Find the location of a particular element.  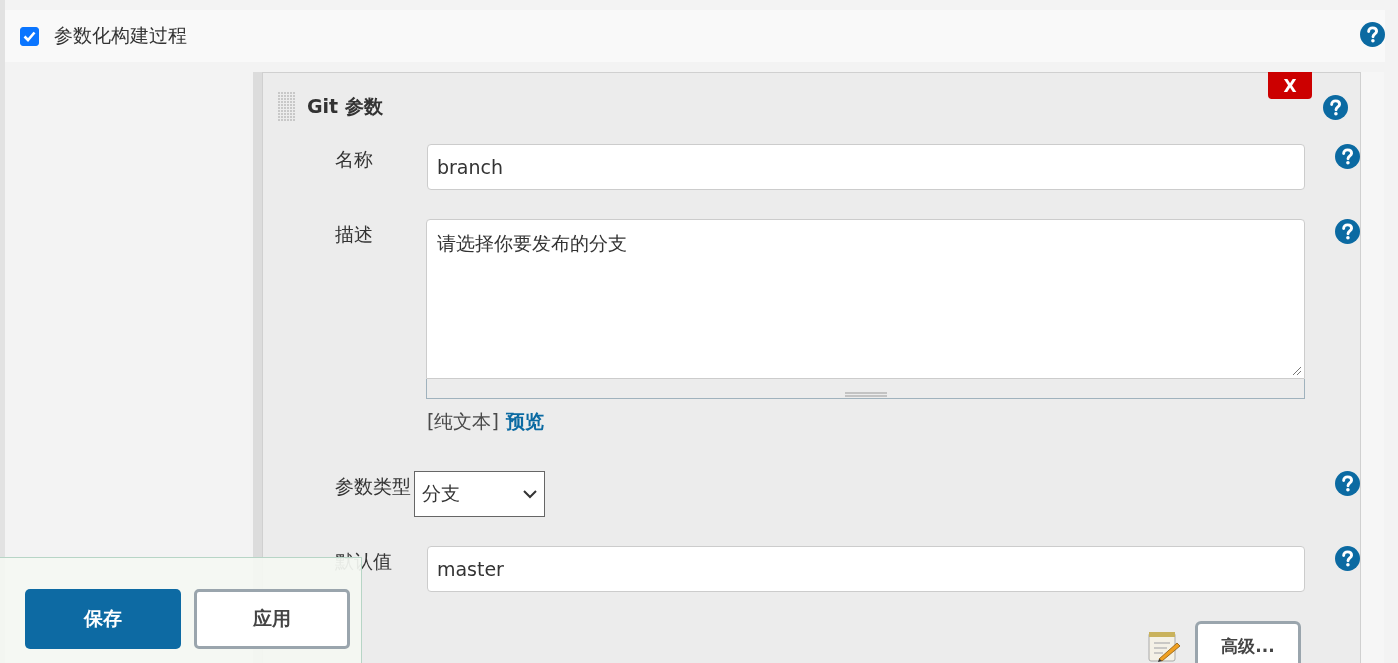

preview-link: 预览 is located at coordinates (524, 422).